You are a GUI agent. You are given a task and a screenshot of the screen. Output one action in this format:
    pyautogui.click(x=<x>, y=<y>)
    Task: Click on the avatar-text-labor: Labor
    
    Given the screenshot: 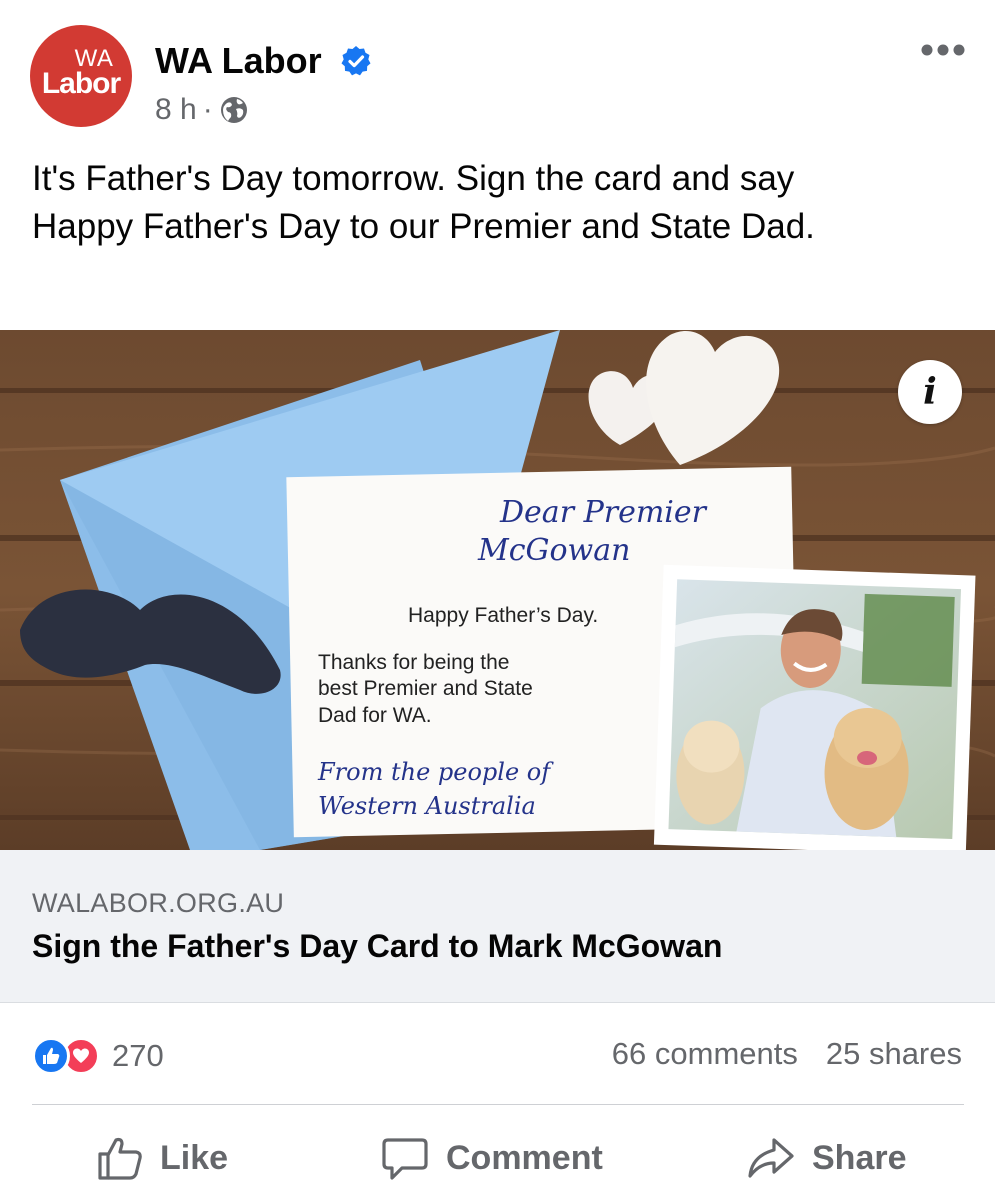 What is the action you would take?
    pyautogui.click(x=81, y=83)
    